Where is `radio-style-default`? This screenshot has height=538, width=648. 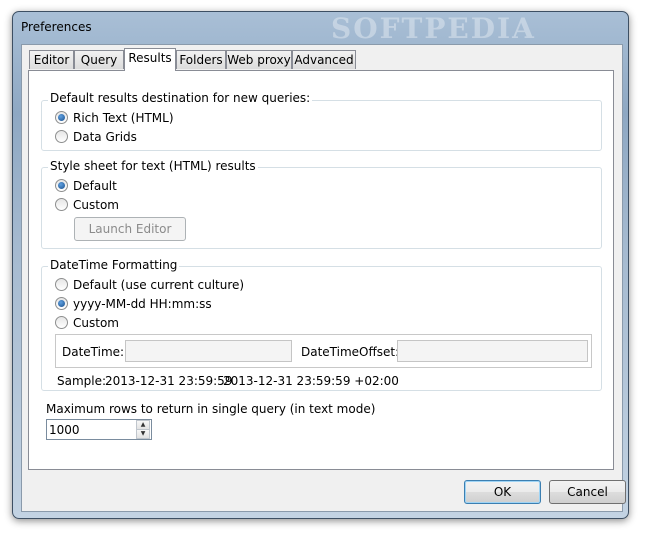
radio-style-default is located at coordinates (61, 185).